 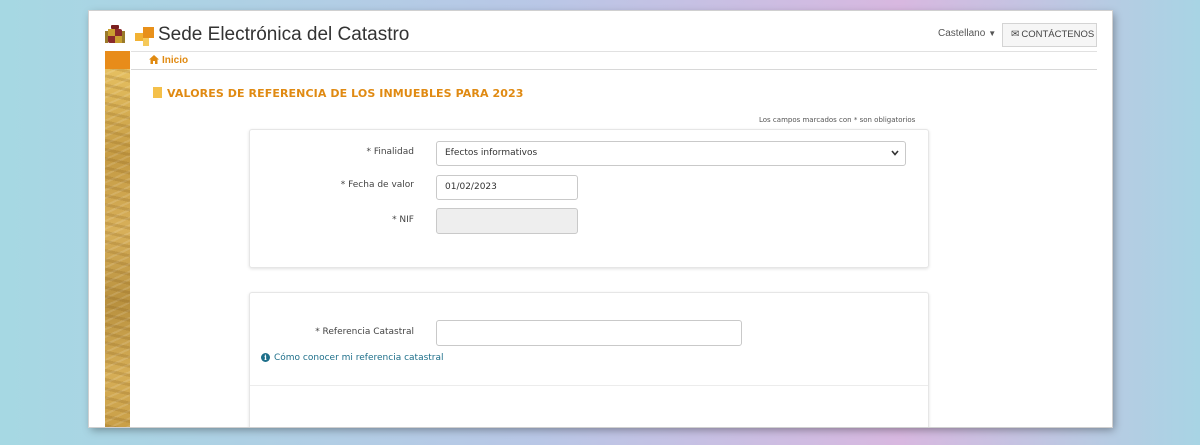 I want to click on referencia-help-link: i Cómo conocer mi referencia catastral, so click(x=352, y=358).